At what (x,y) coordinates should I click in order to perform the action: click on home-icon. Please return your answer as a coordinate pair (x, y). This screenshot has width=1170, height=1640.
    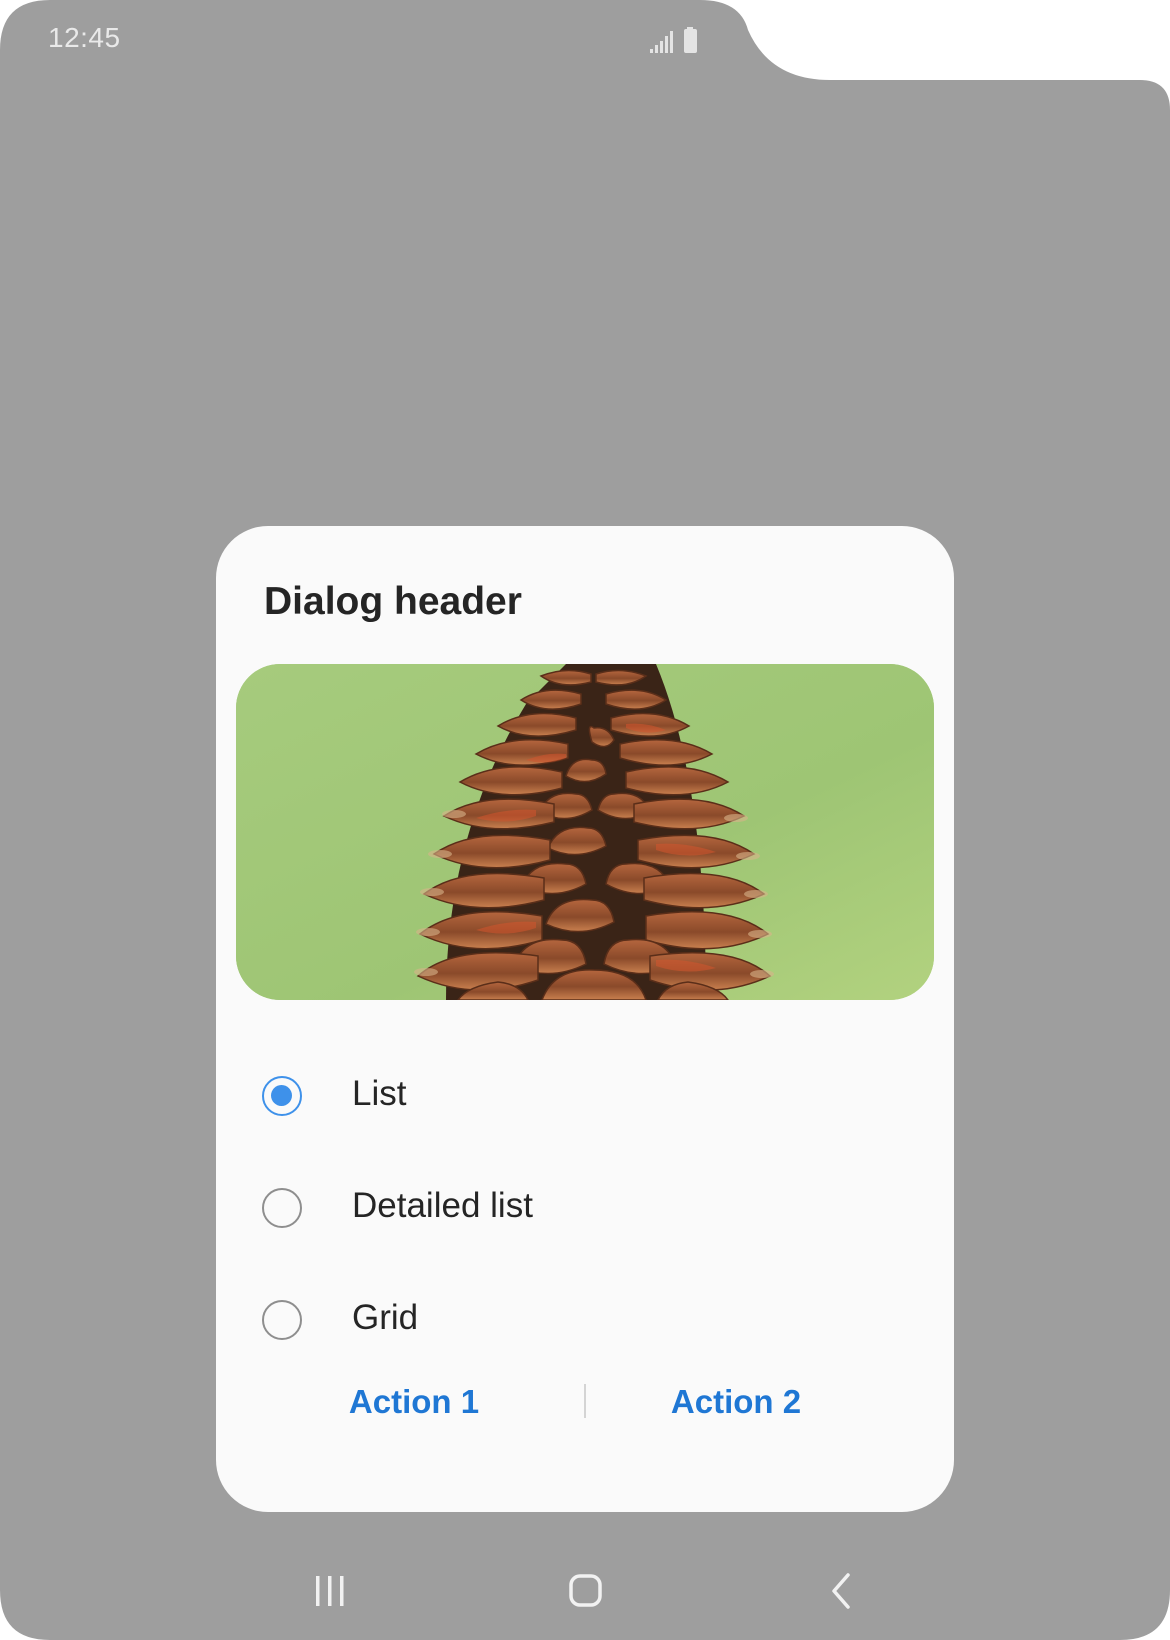
    Looking at the image, I should click on (585, 1590).